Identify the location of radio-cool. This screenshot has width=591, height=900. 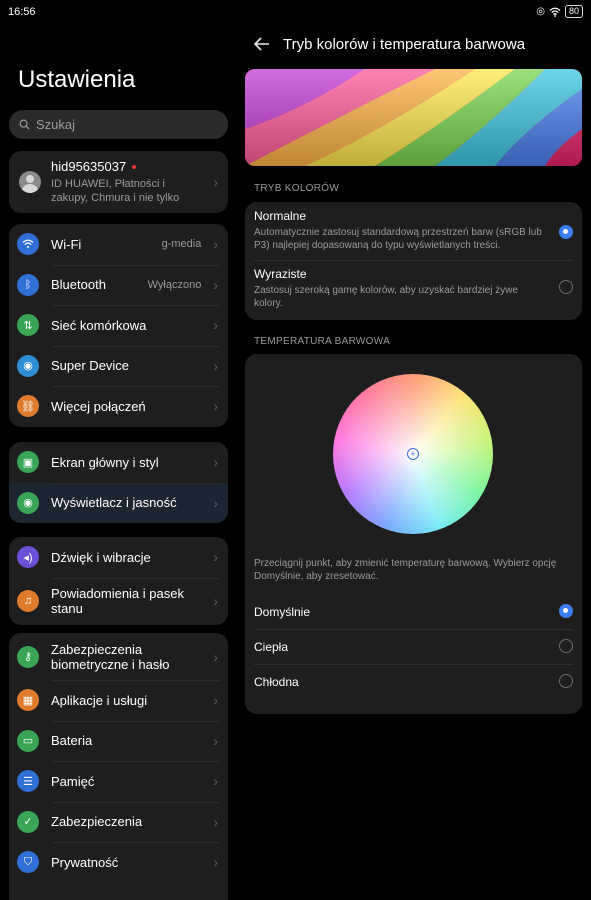
(566, 681).